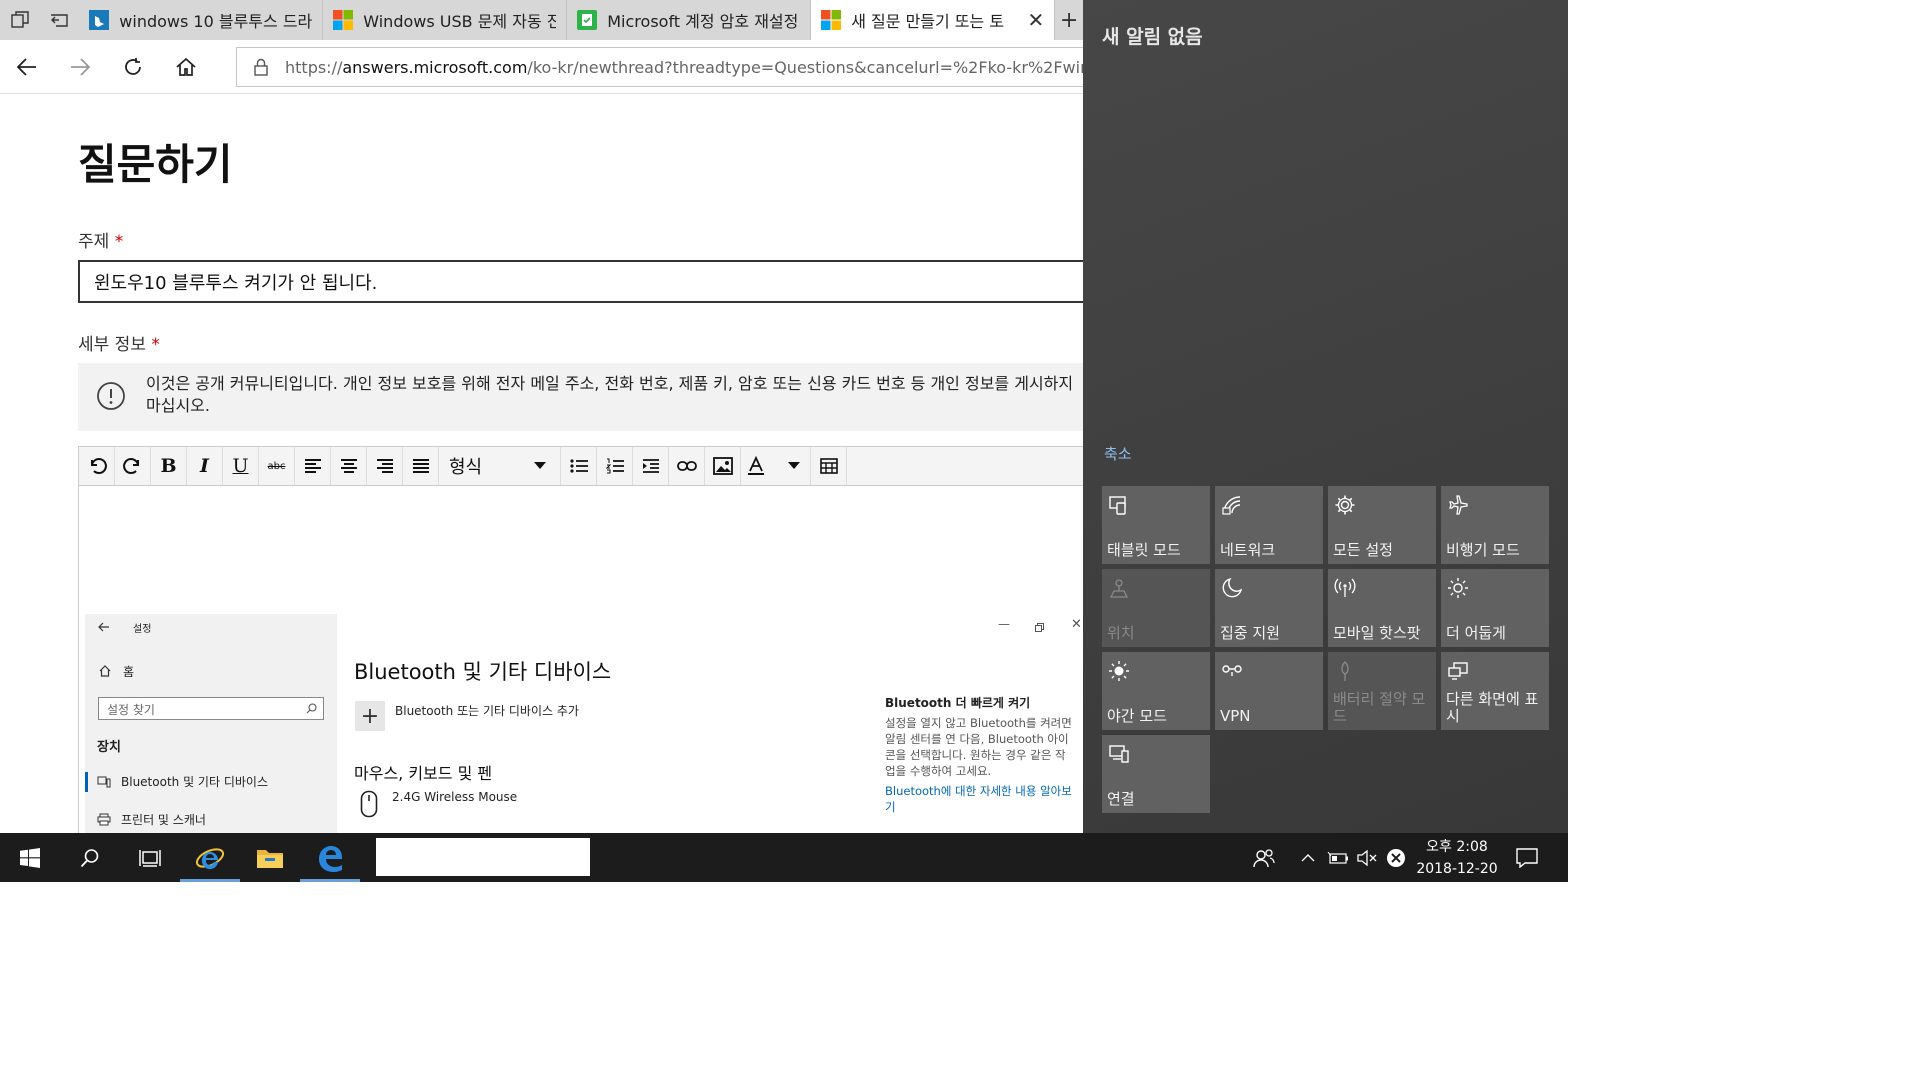 The height and width of the screenshot is (1080, 1920). I want to click on home-button, so click(185, 67).